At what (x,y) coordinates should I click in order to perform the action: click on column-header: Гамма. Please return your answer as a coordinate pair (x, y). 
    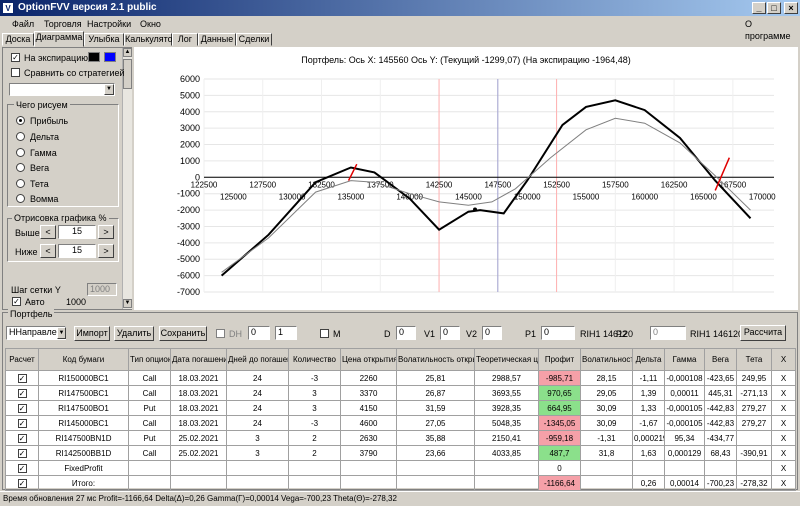
    Looking at the image, I should click on (684, 359).